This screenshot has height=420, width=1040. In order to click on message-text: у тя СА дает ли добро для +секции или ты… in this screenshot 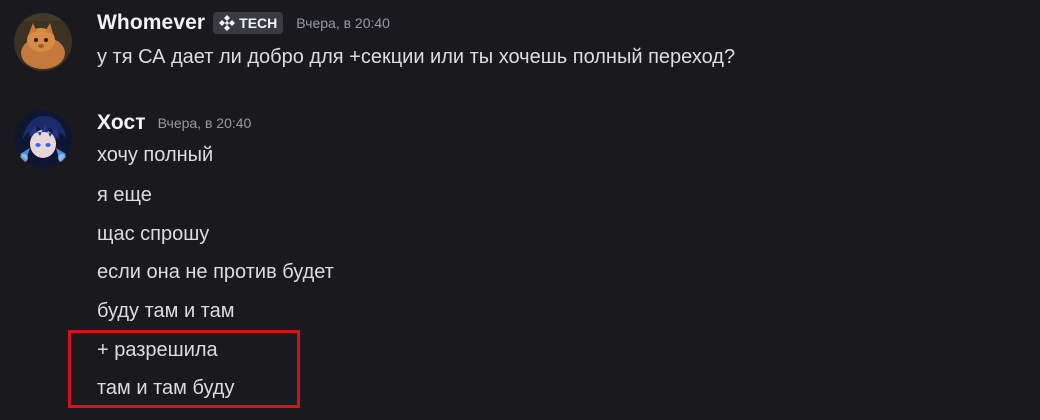, I will do `click(416, 57)`.